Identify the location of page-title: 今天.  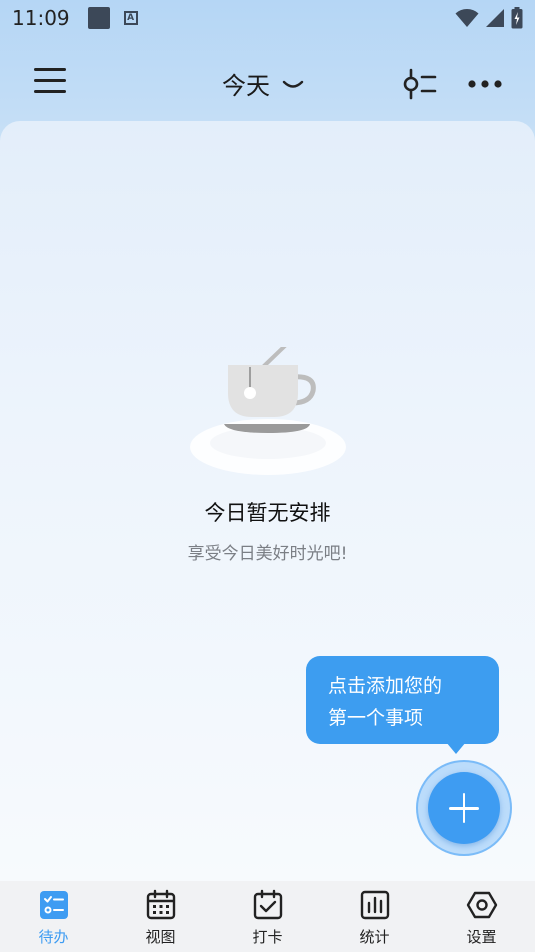
(246, 85).